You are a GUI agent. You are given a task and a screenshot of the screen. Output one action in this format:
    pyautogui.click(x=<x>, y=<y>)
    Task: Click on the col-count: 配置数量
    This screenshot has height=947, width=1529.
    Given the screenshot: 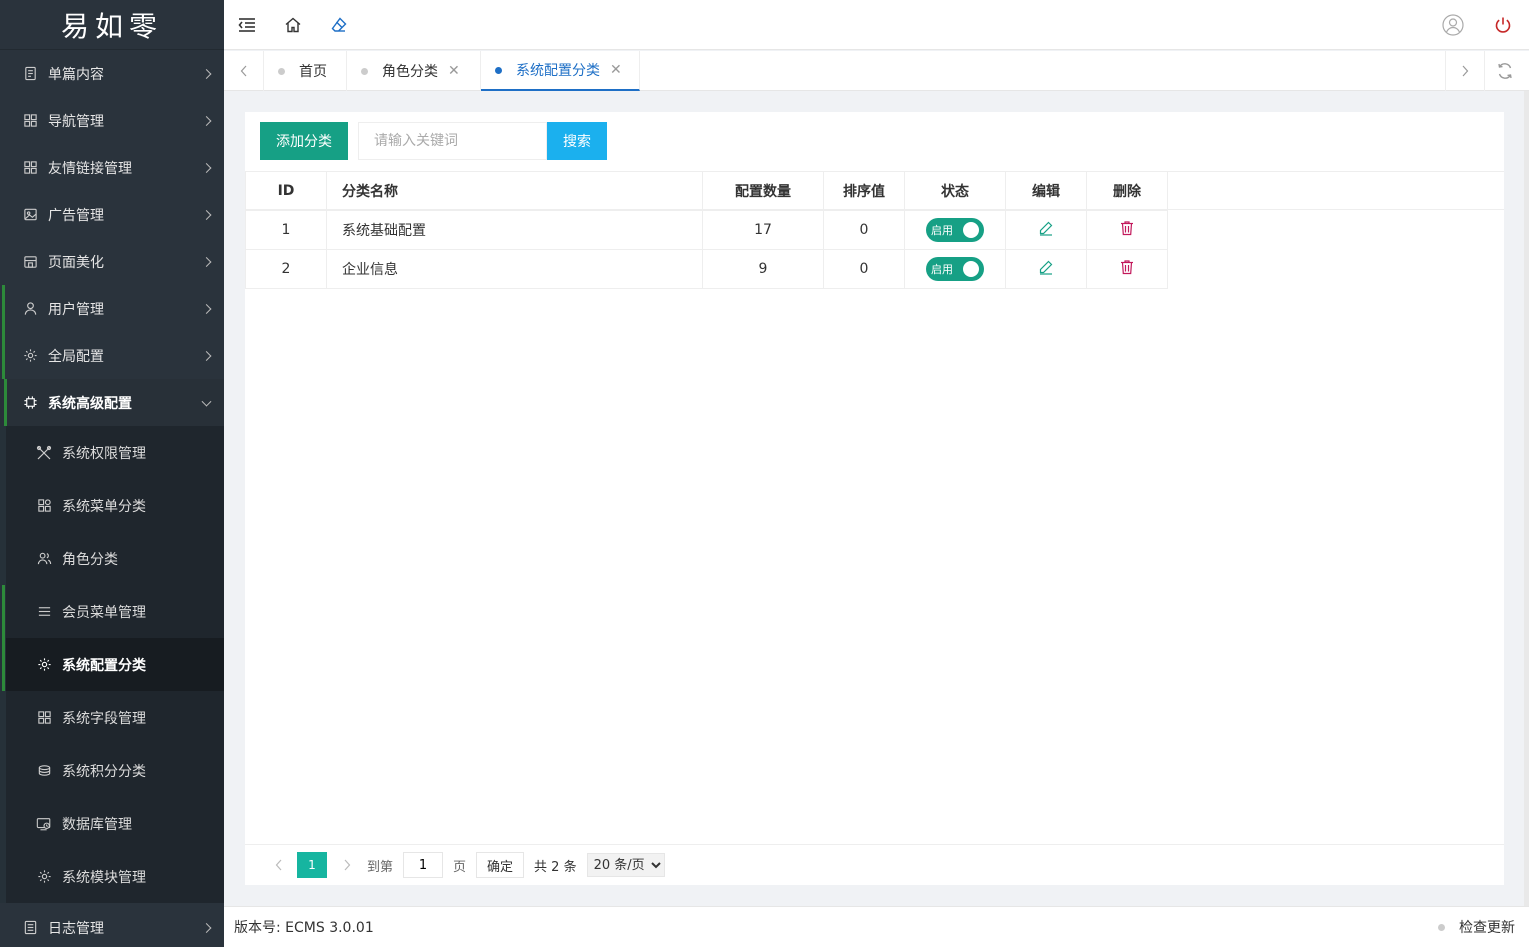 What is the action you would take?
    pyautogui.click(x=763, y=191)
    